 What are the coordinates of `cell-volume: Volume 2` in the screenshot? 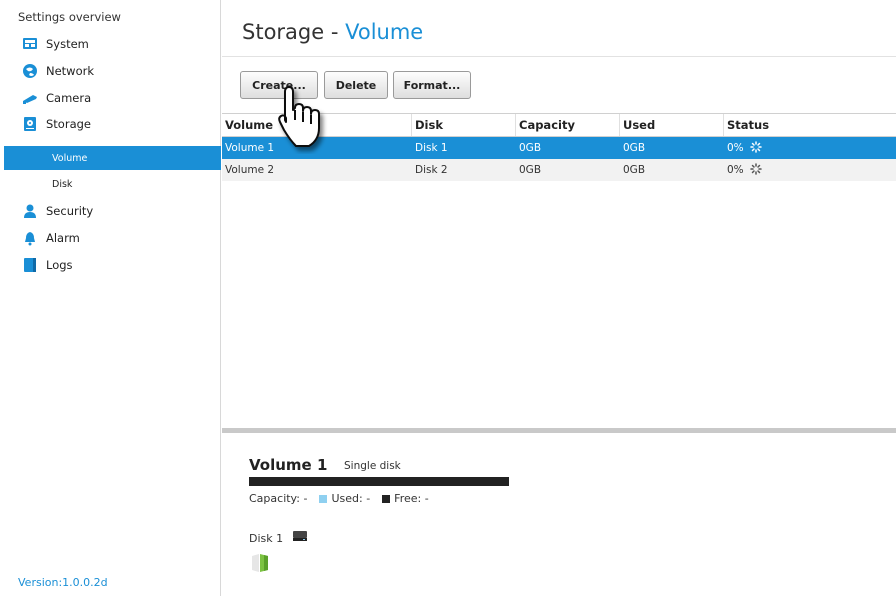 It's located at (250, 170).